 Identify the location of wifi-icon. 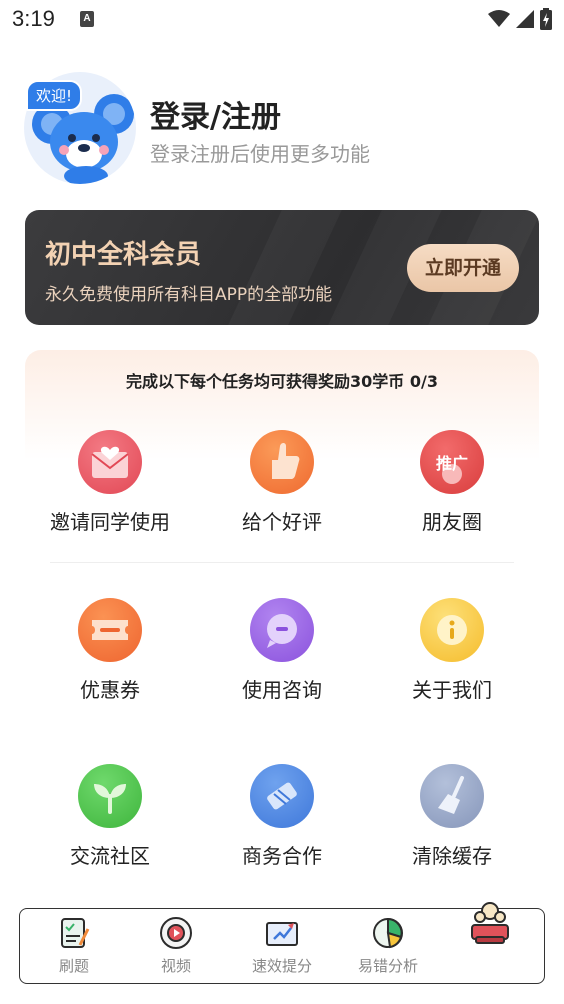
(499, 18).